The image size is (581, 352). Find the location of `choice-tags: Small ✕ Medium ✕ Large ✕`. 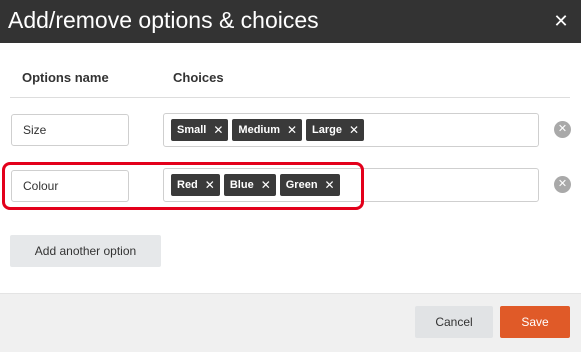

choice-tags: Small ✕ Medium ✕ Large ✕ is located at coordinates (268, 130).